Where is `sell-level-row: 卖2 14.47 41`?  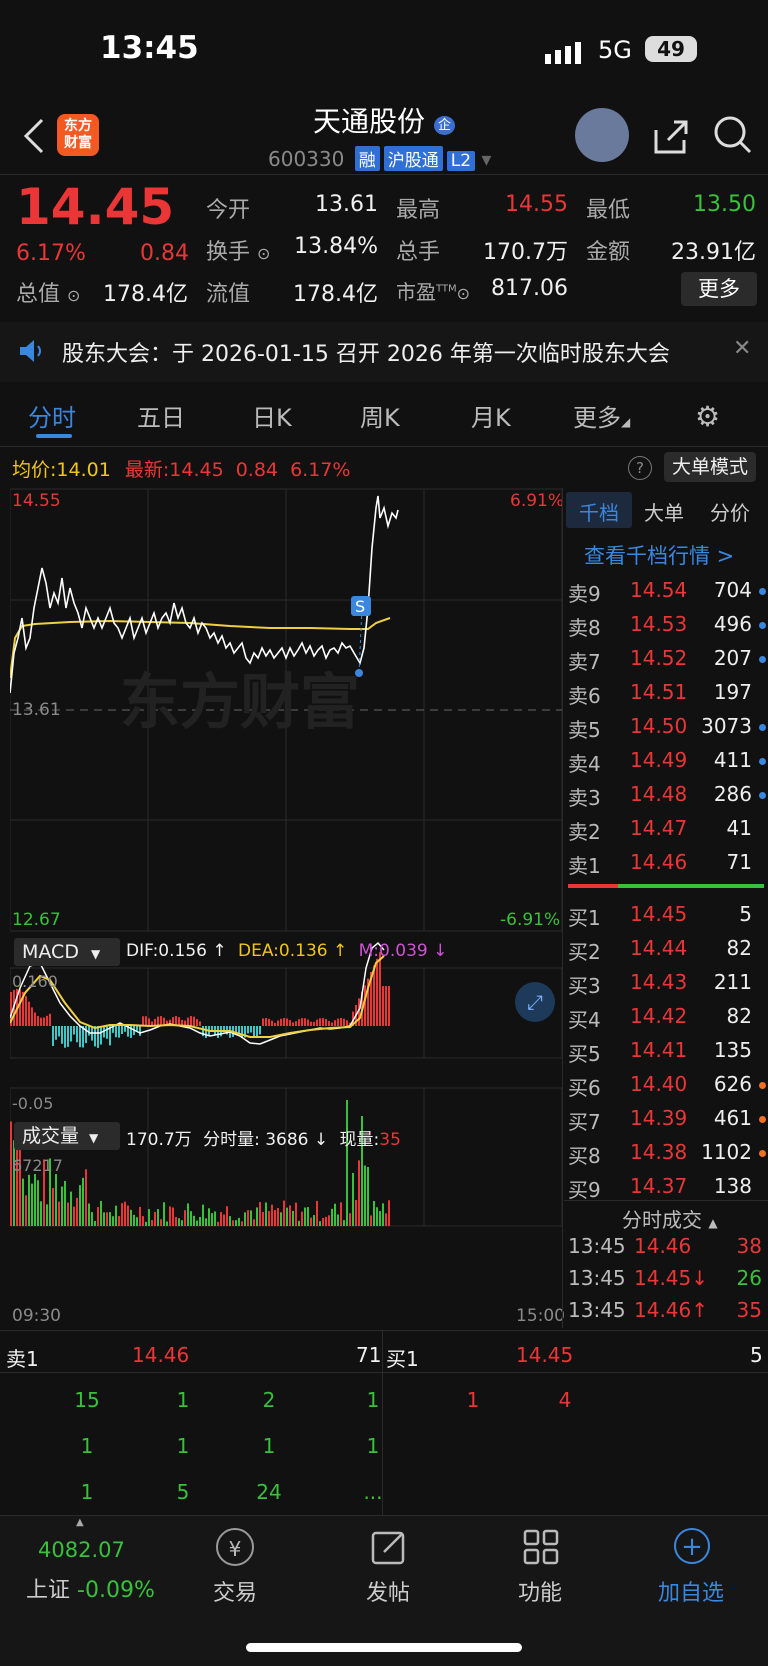 sell-level-row: 卖2 14.47 41 is located at coordinates (667, 833).